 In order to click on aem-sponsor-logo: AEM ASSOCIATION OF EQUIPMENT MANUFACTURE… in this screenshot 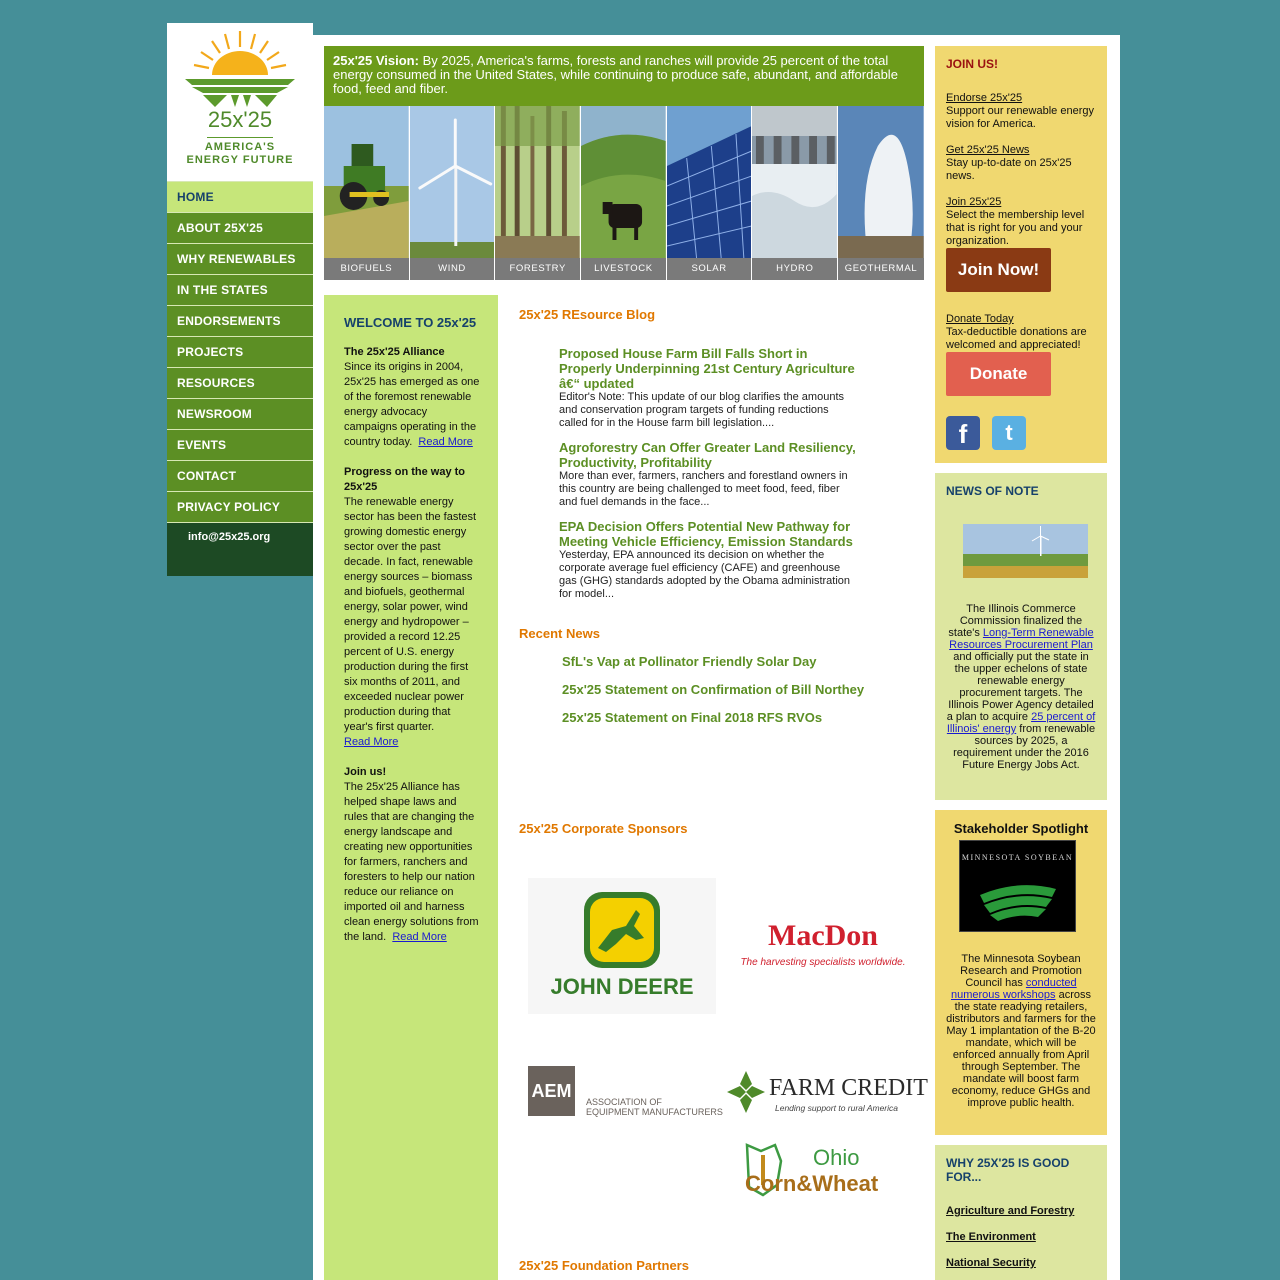, I will do `click(625, 1093)`.